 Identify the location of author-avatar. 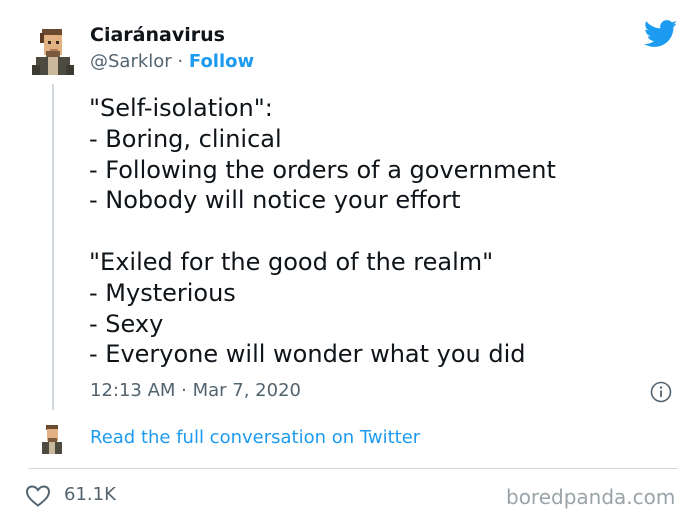
(52, 51).